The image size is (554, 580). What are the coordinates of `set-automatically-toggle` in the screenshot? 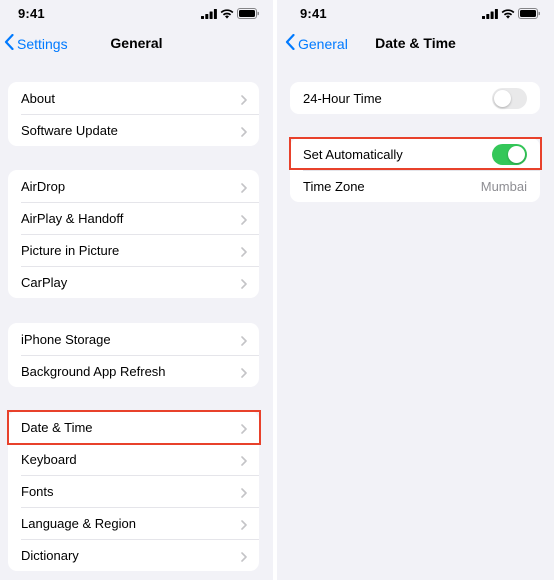 It's located at (509, 154).